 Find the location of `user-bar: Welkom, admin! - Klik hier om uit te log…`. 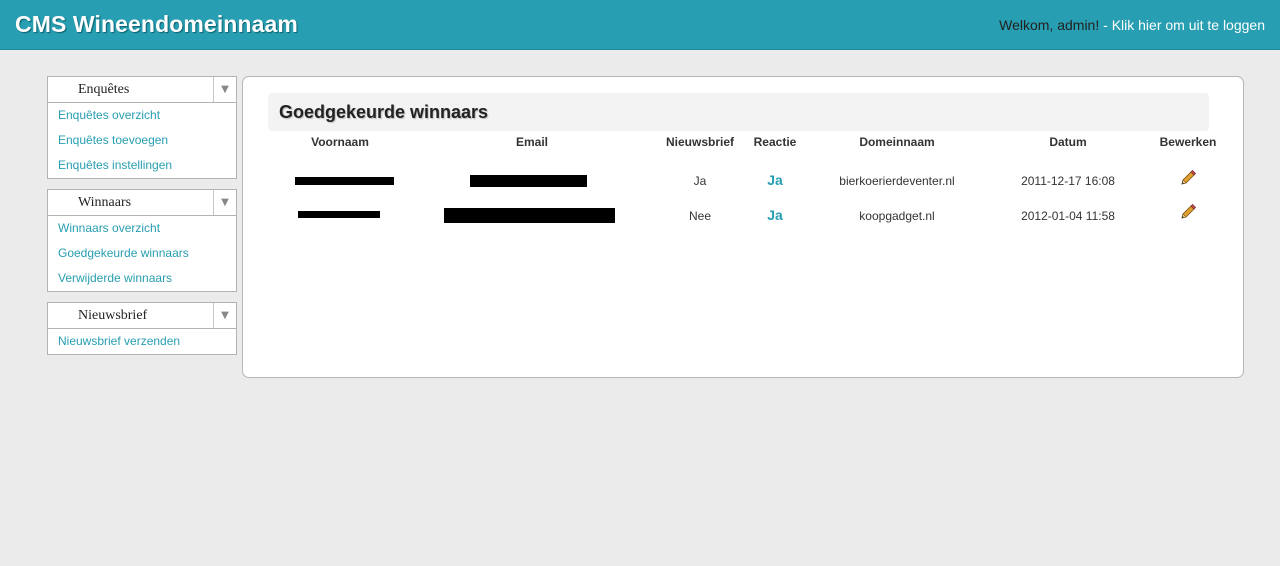

user-bar: Welkom, admin! - Klik hier om uit te log… is located at coordinates (1132, 25).